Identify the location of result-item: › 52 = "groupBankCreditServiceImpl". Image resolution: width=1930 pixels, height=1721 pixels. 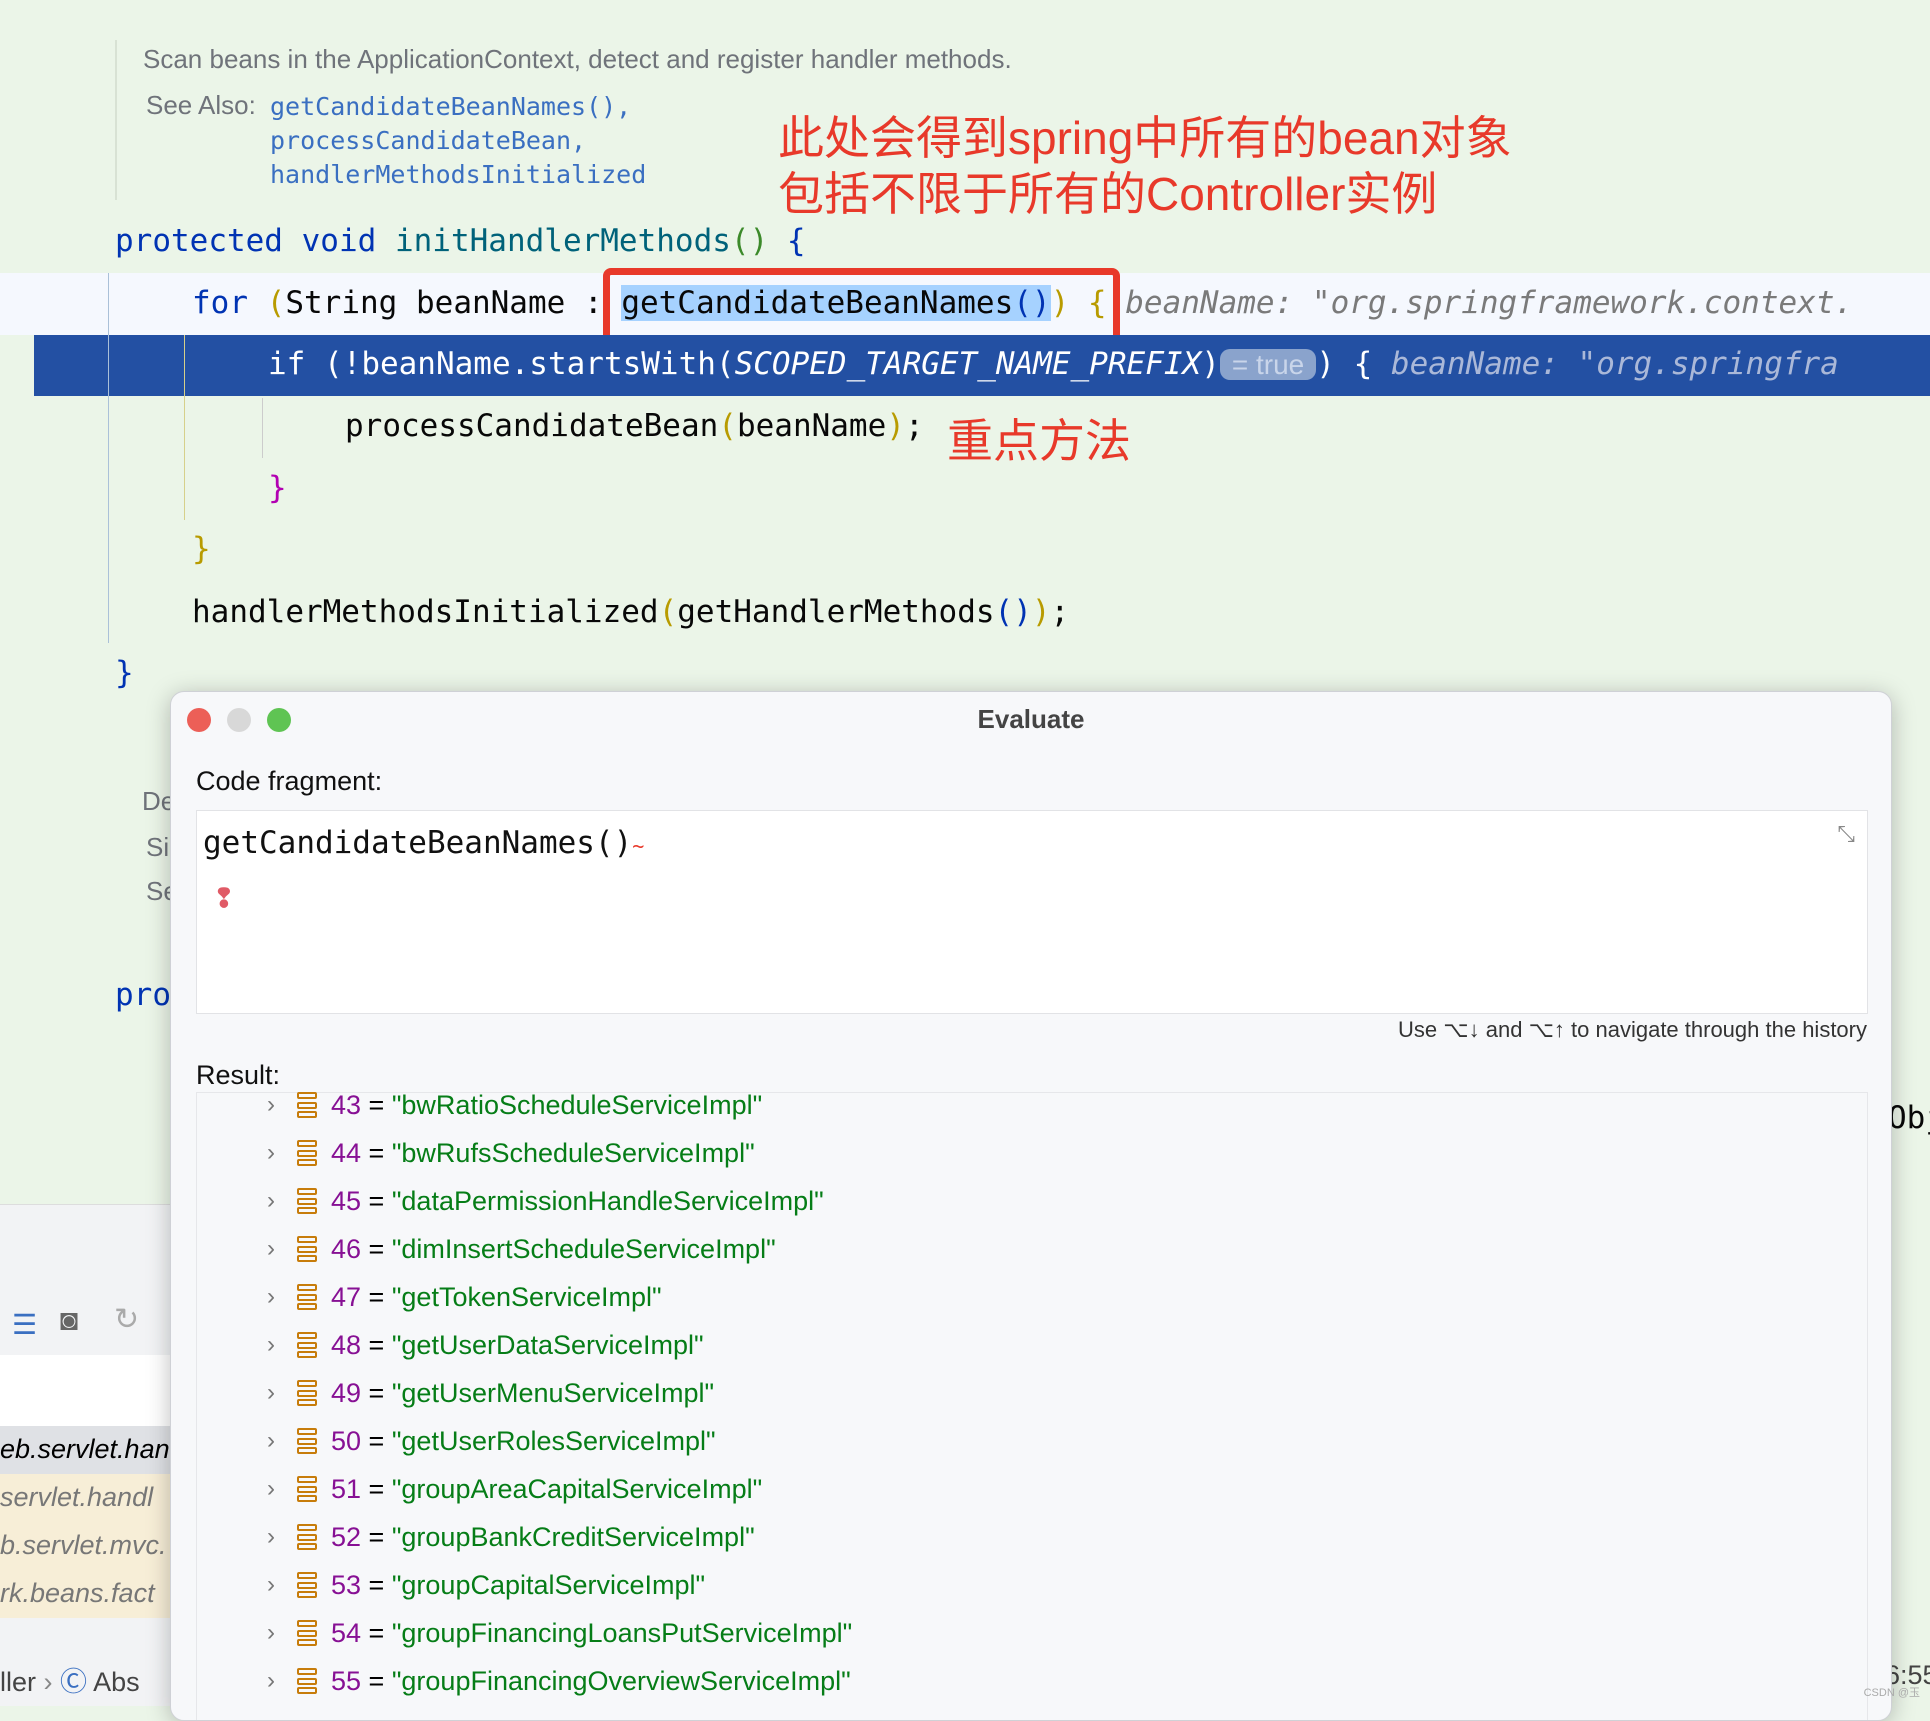
(476, 1537).